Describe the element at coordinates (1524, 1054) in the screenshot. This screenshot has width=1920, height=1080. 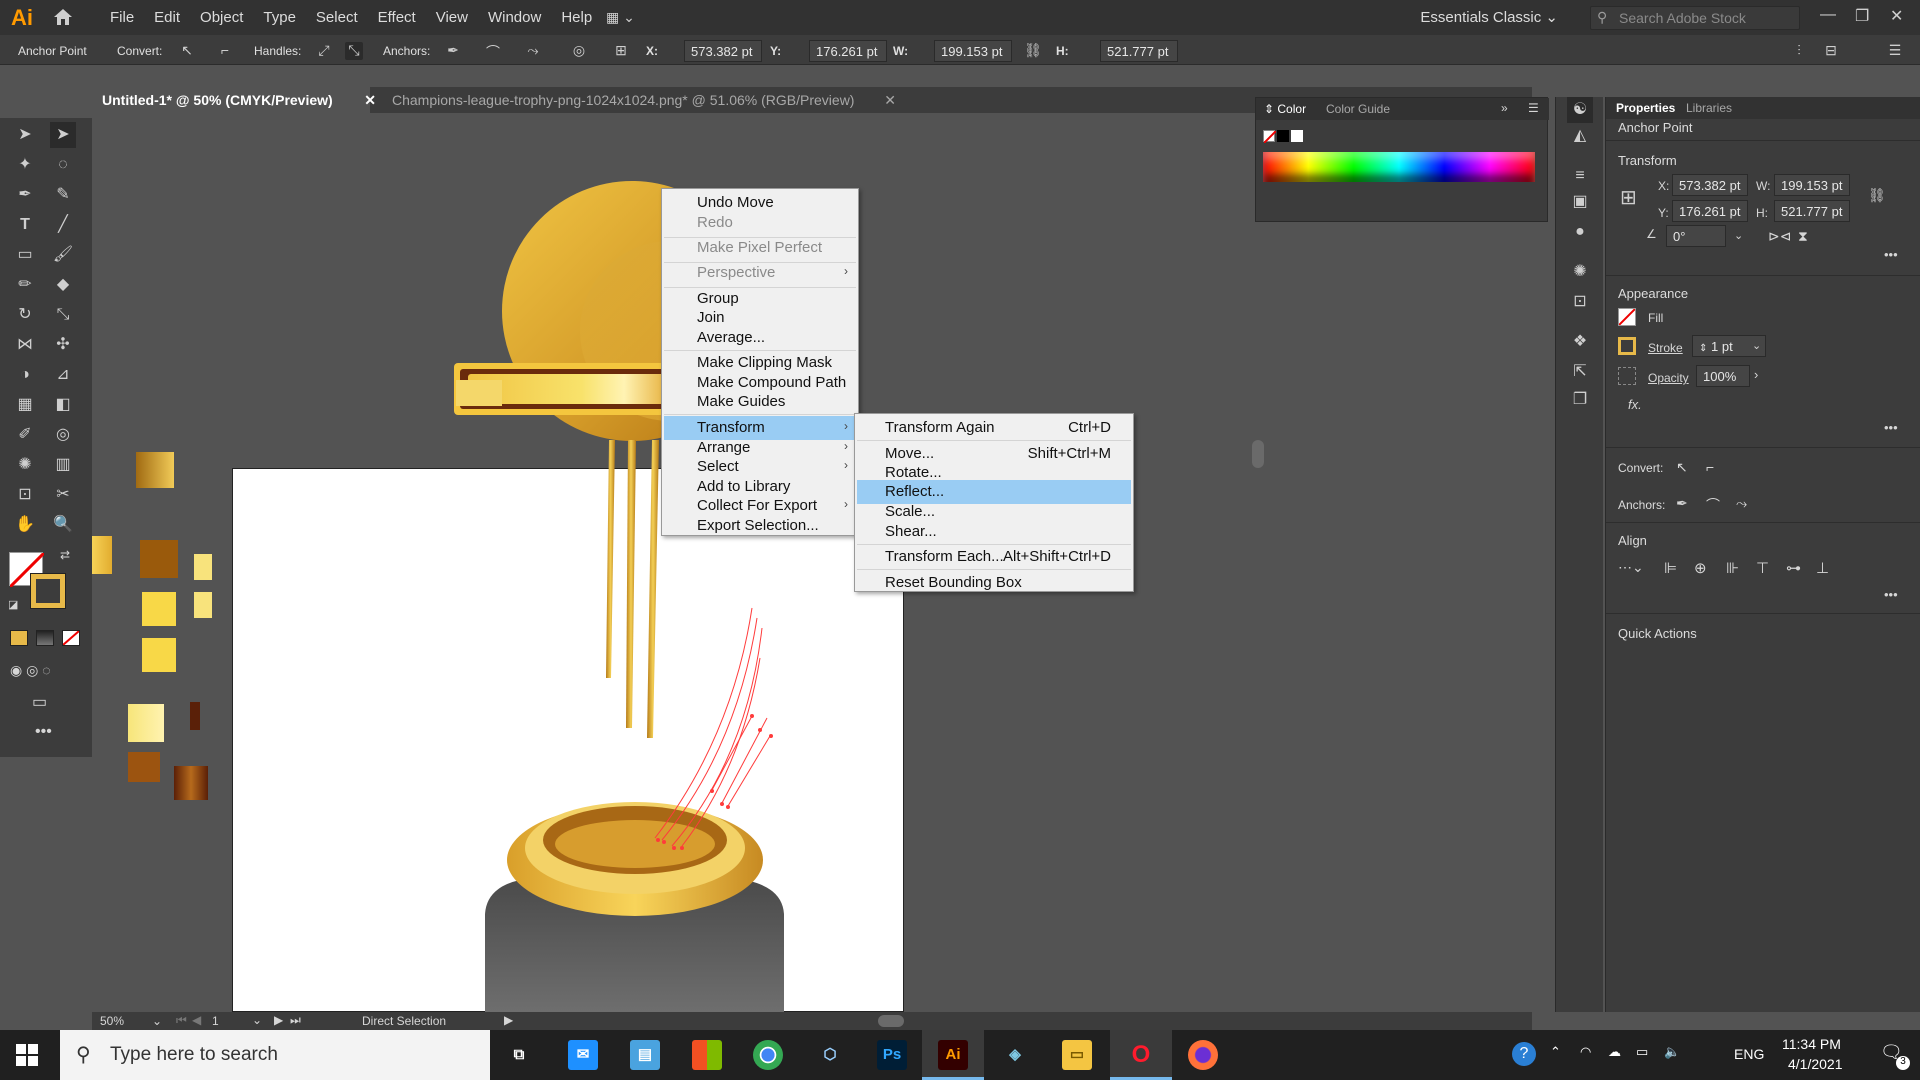
I see `help-icon: ?` at that location.